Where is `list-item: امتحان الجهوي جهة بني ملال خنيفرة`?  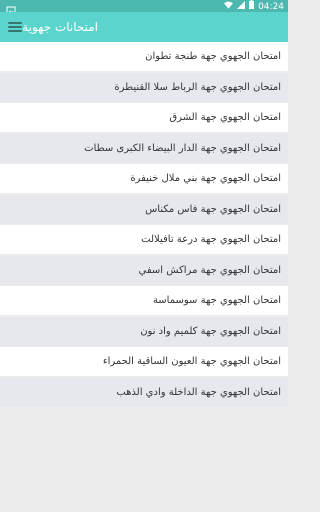
list-item: امتحان الجهوي جهة بني ملال خنيفرة is located at coordinates (144, 178).